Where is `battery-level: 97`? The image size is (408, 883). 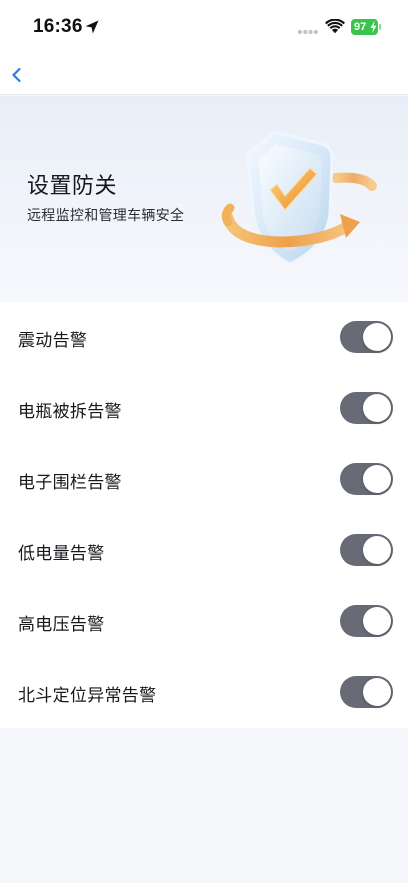
battery-level: 97 is located at coordinates (360, 27).